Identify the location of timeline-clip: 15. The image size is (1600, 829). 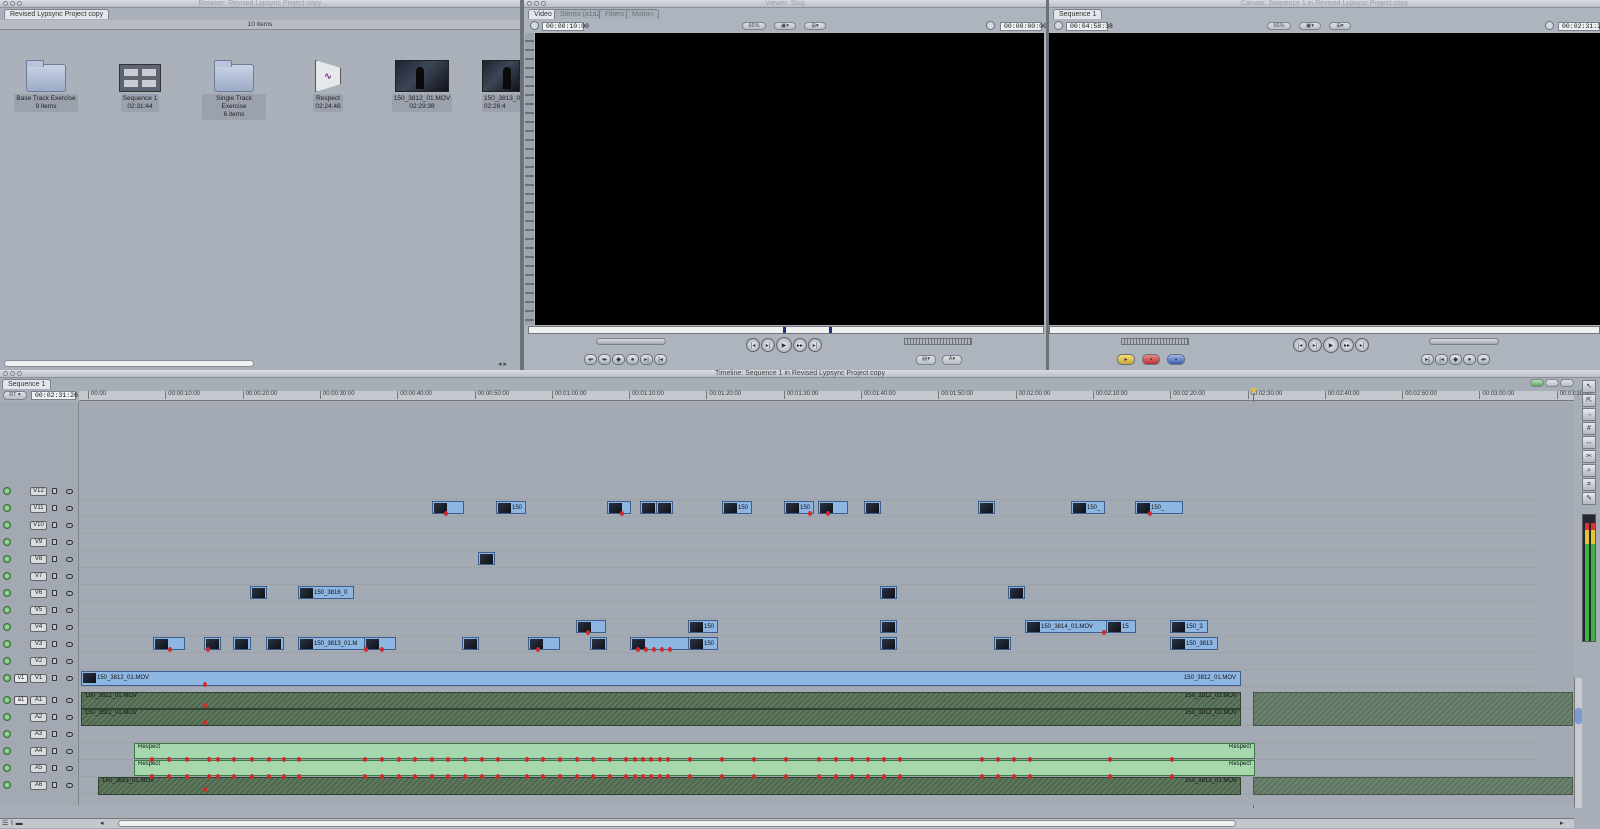
(1121, 626).